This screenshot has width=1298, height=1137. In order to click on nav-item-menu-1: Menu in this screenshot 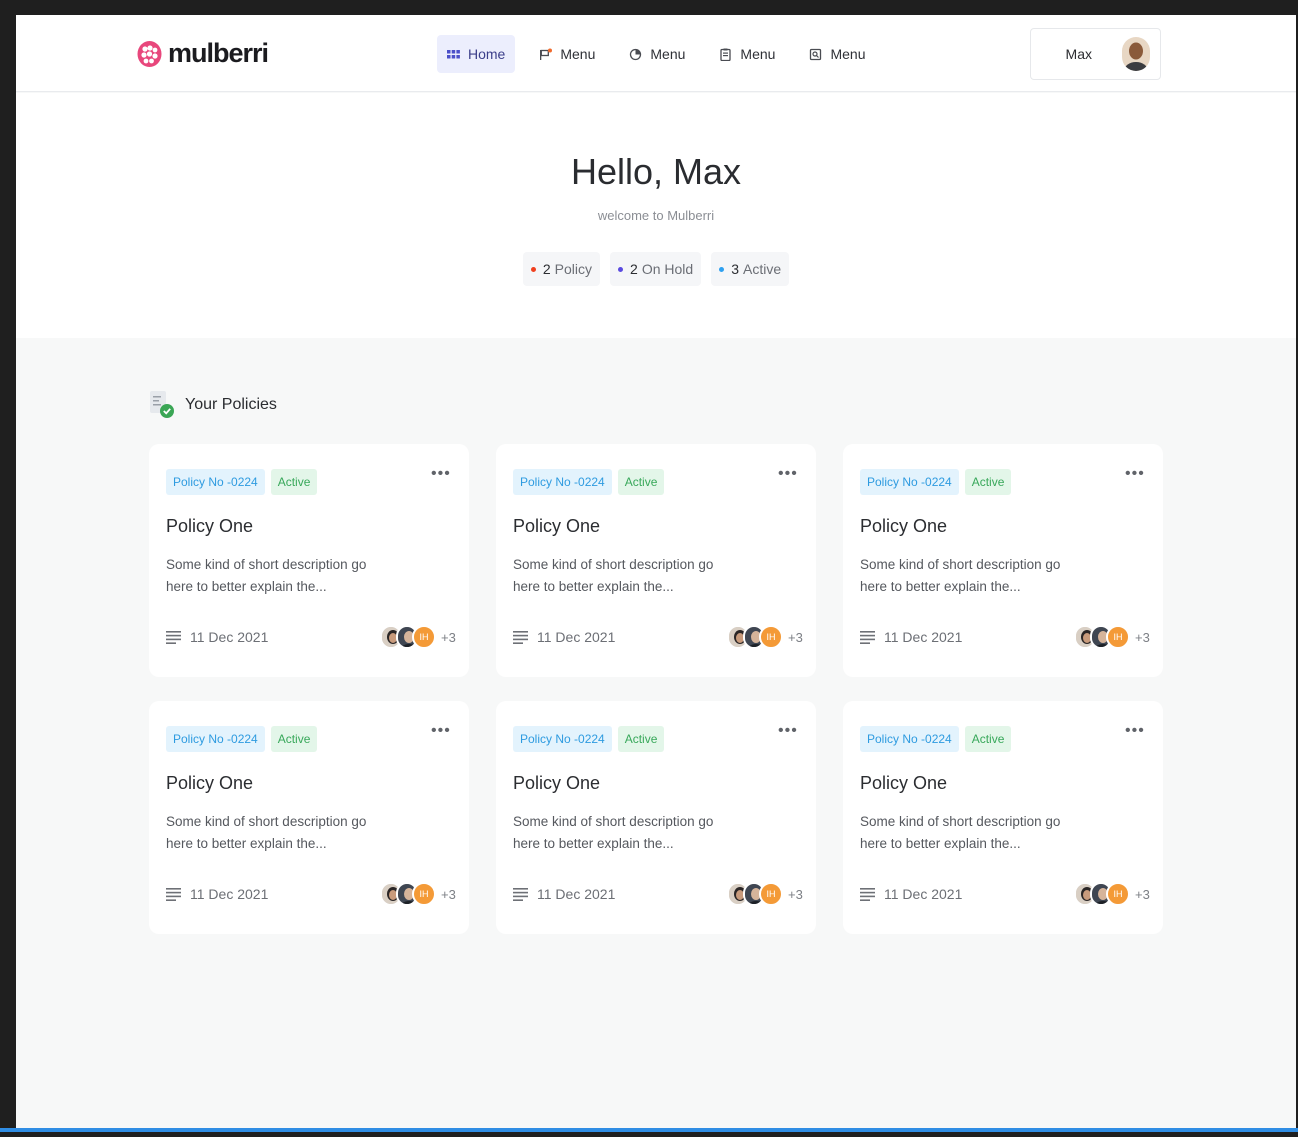, I will do `click(567, 54)`.